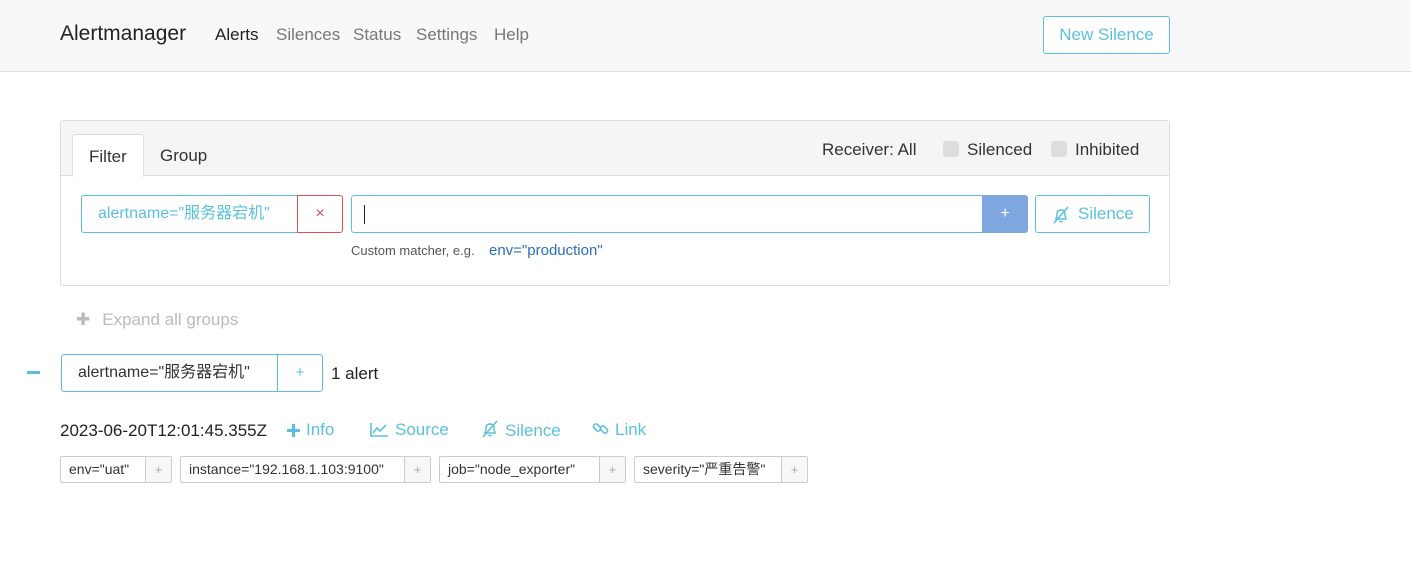 This screenshot has width=1411, height=572. I want to click on alert-silence-label: Silence, so click(533, 430).